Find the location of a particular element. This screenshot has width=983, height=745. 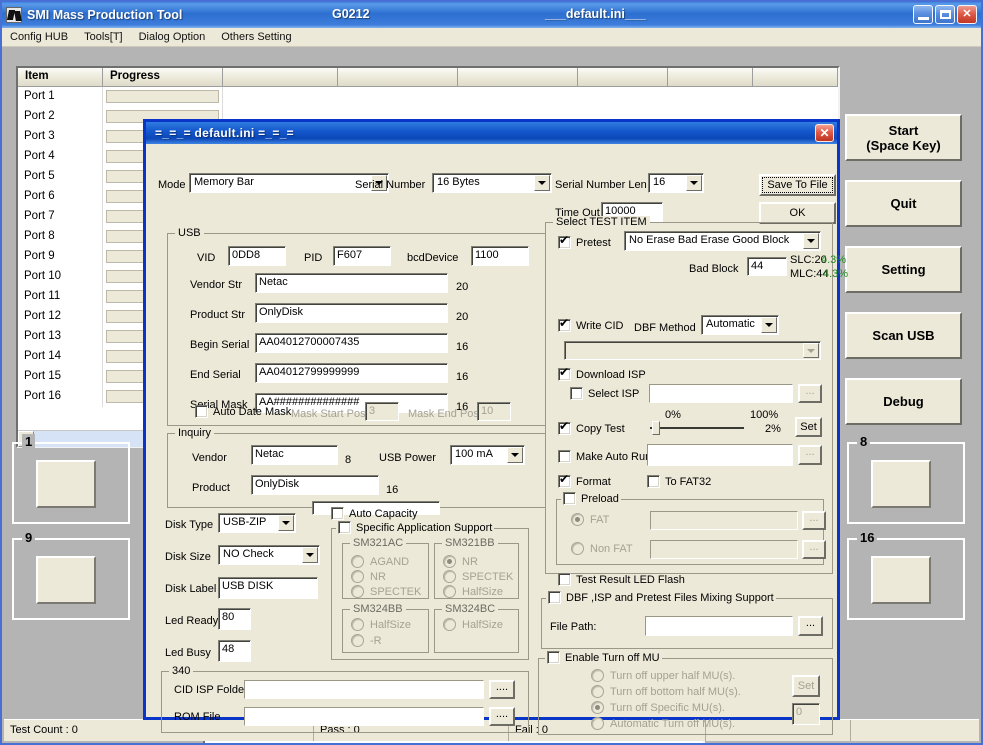

file-path-input is located at coordinates (719, 626).